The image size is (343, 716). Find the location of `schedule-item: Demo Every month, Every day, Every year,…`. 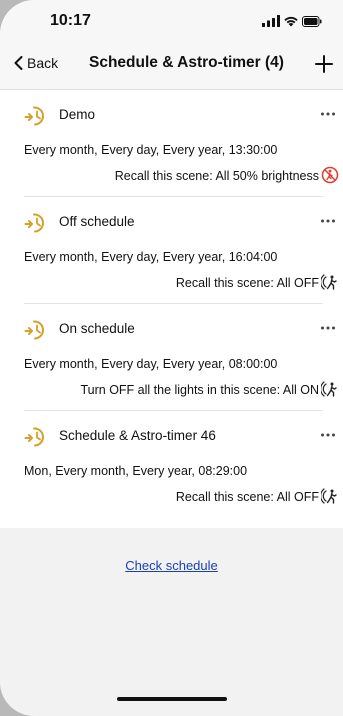

schedule-item: Demo Every month, Every day, Every year,… is located at coordinates (171, 143).